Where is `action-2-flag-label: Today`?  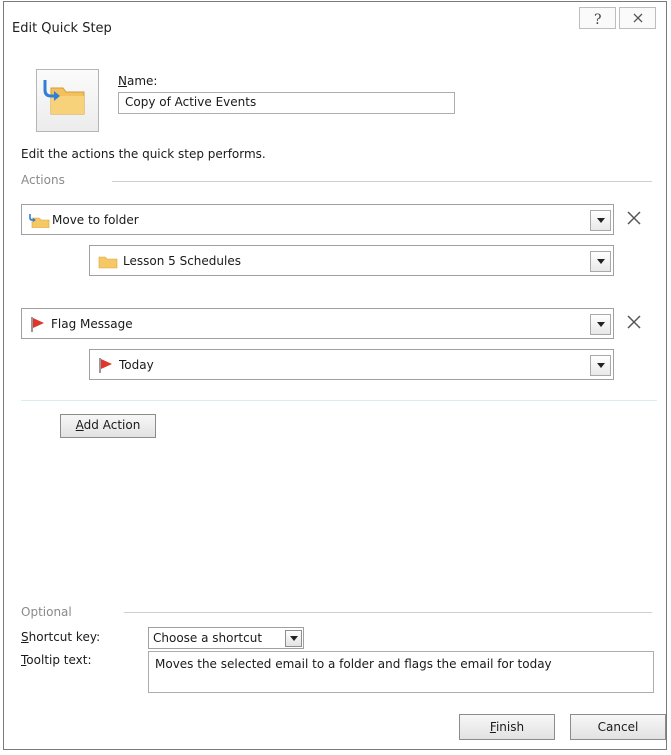 action-2-flag-label: Today is located at coordinates (136, 365).